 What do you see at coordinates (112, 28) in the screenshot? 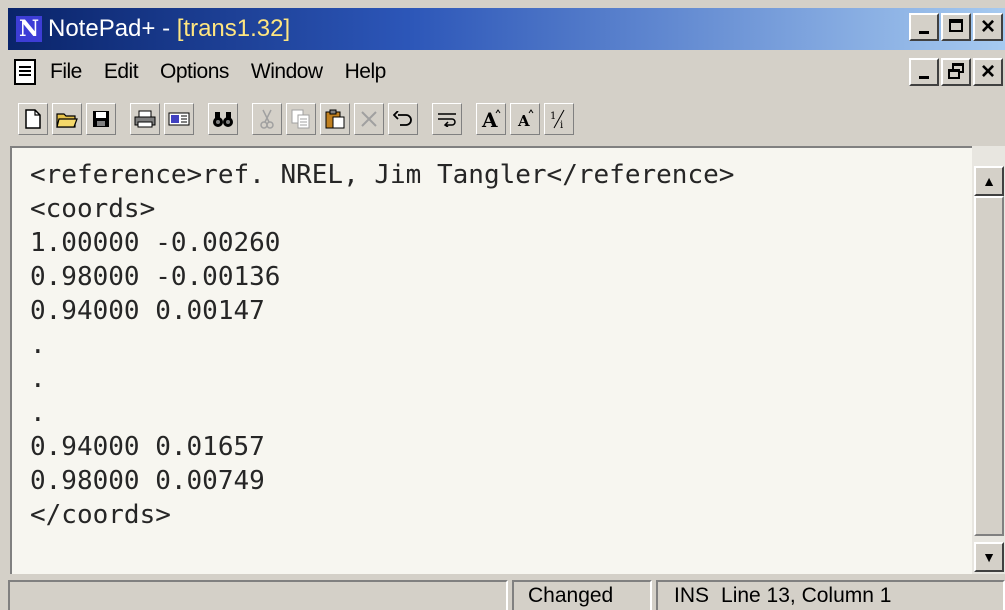
I see `title-app-name: NotePad+ -` at bounding box center [112, 28].